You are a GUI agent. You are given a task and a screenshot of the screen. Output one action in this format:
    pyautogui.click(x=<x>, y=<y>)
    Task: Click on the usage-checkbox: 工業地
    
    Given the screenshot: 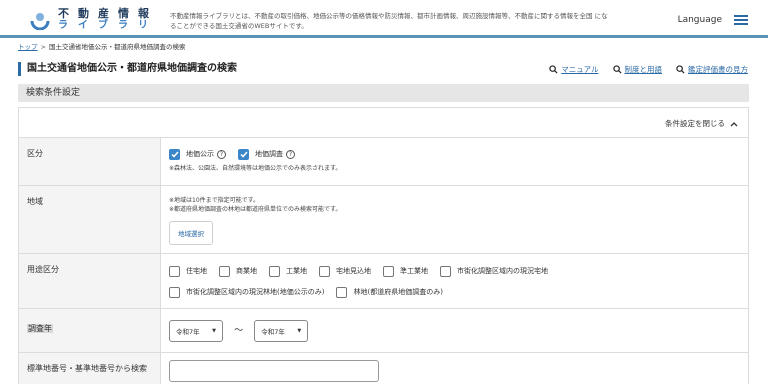 What is the action you would take?
    pyautogui.click(x=288, y=271)
    